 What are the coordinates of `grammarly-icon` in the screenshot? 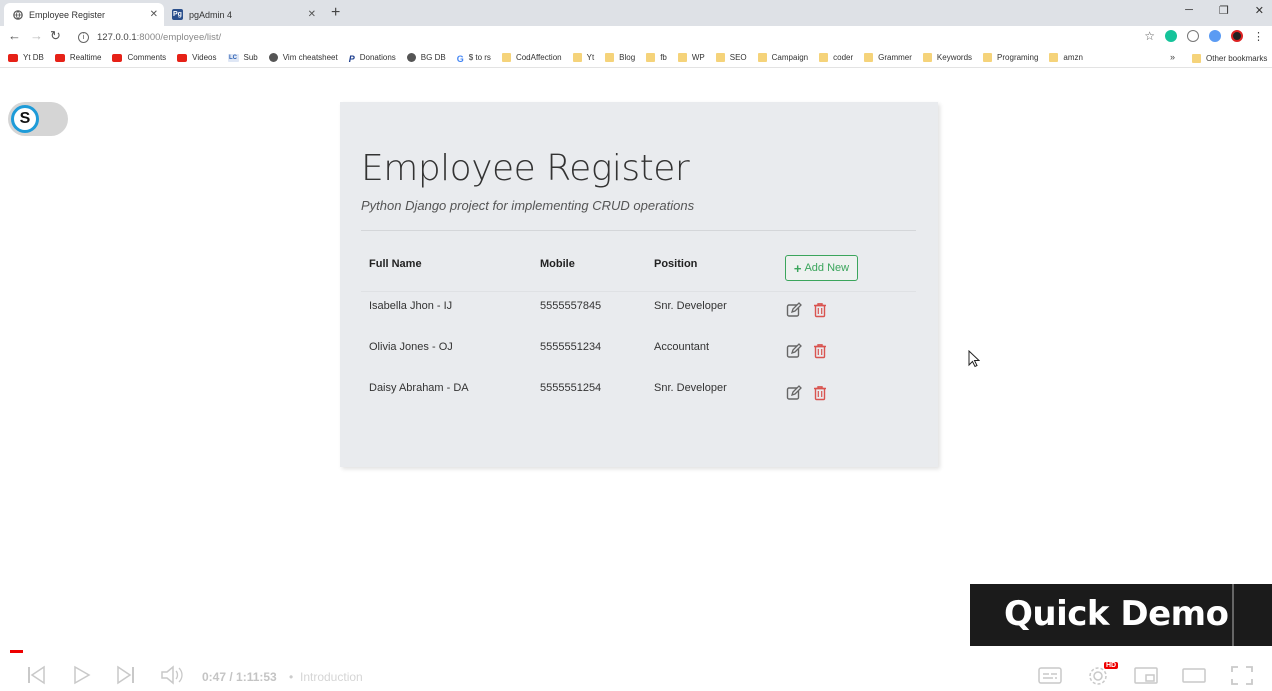 It's located at (1171, 36).